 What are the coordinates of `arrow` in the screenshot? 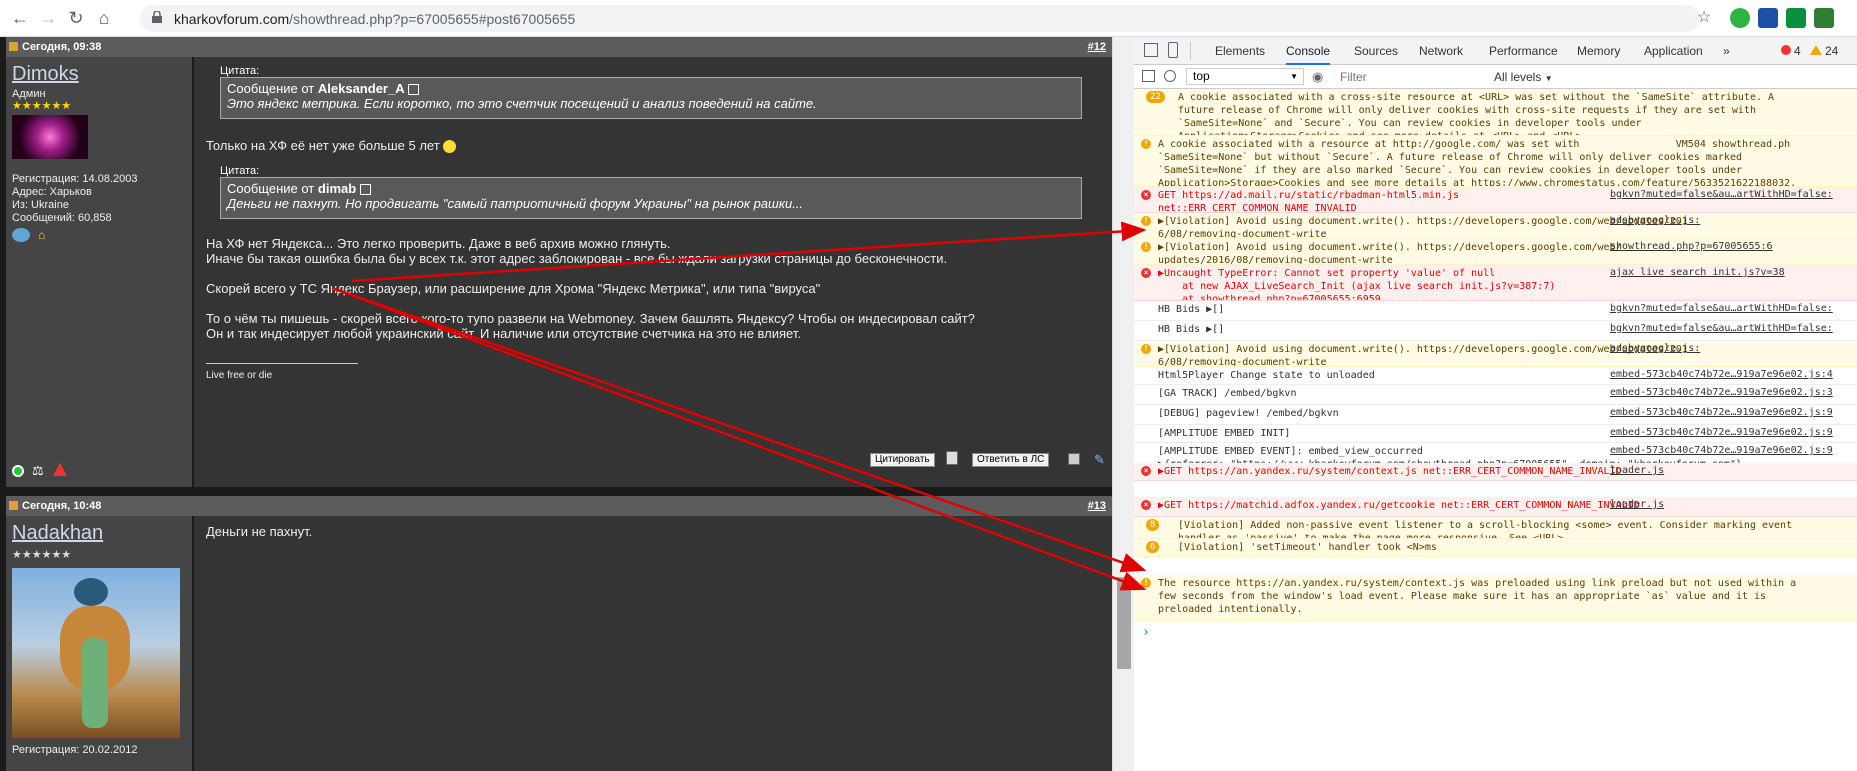 It's located at (749, 252).